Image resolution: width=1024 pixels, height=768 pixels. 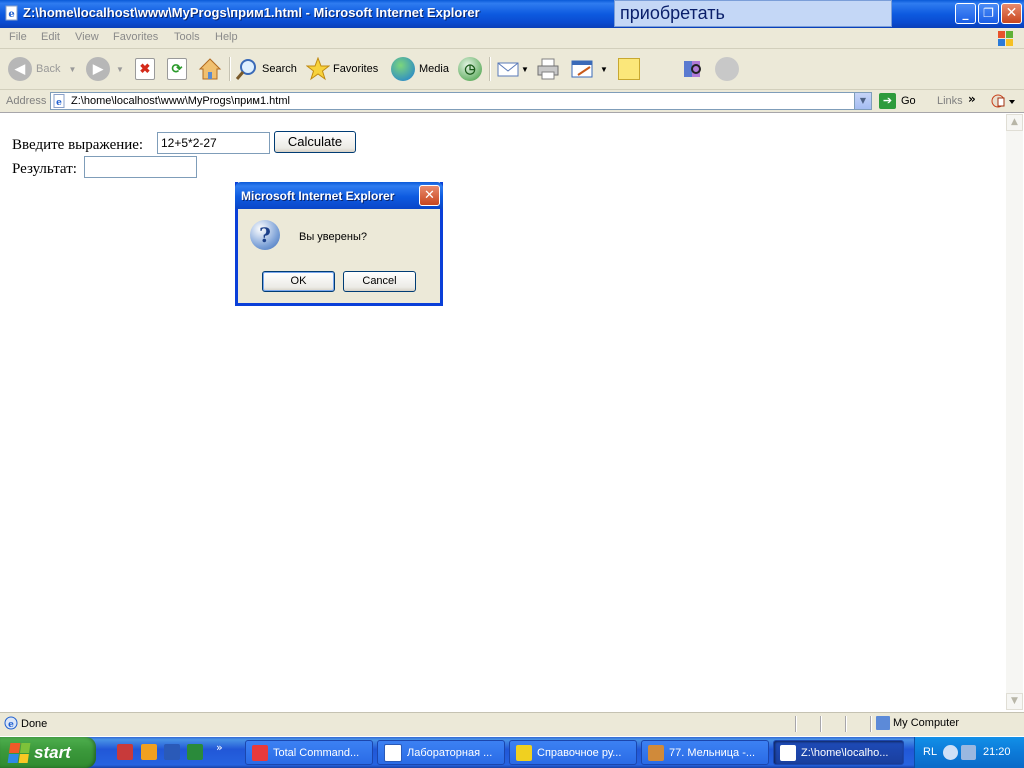 I want to click on done-page-icon: e, so click(x=11, y=723).